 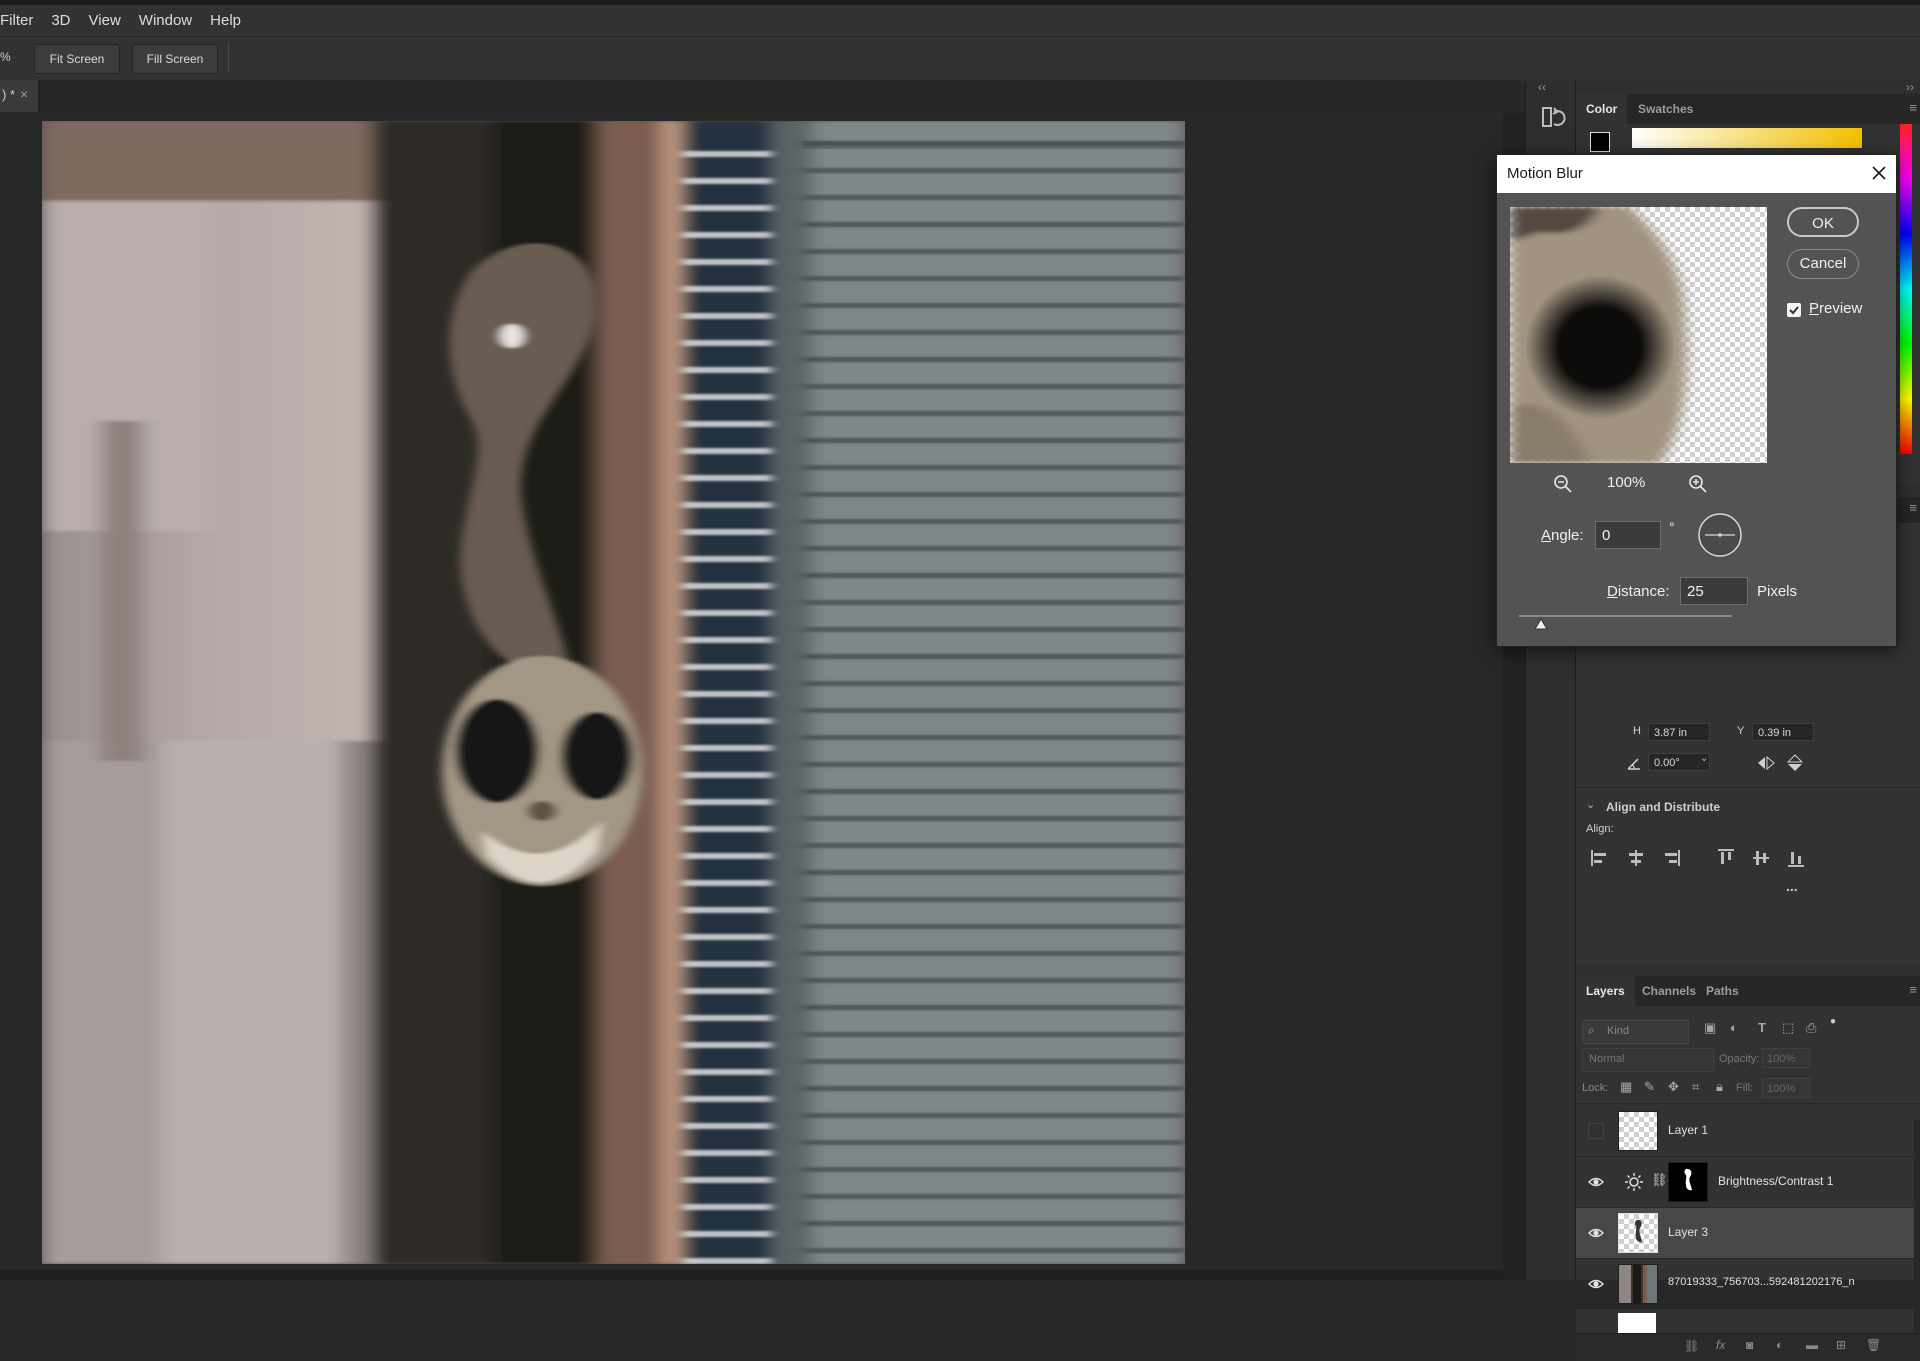 What do you see at coordinates (1626, 1087) in the screenshot?
I see `lock-transparent-icon: ▦` at bounding box center [1626, 1087].